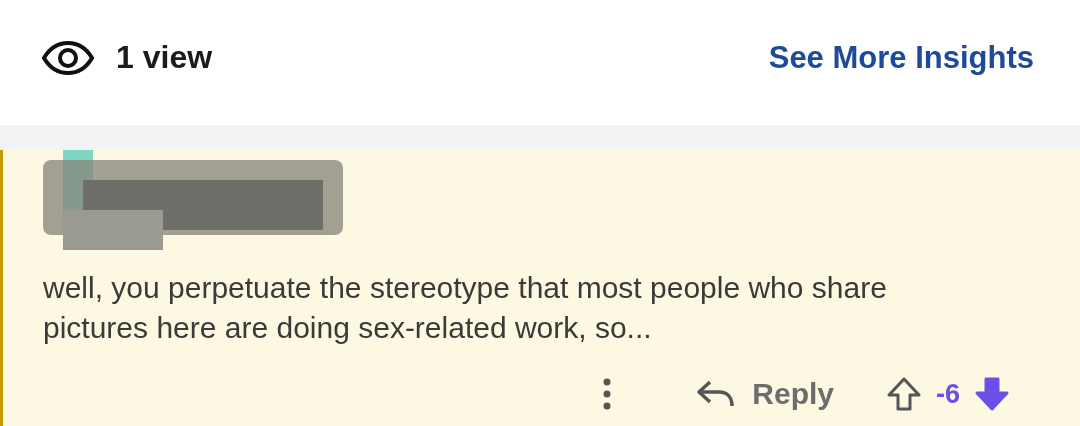  Describe the element at coordinates (992, 394) in the screenshot. I see `downvote-icon` at that location.